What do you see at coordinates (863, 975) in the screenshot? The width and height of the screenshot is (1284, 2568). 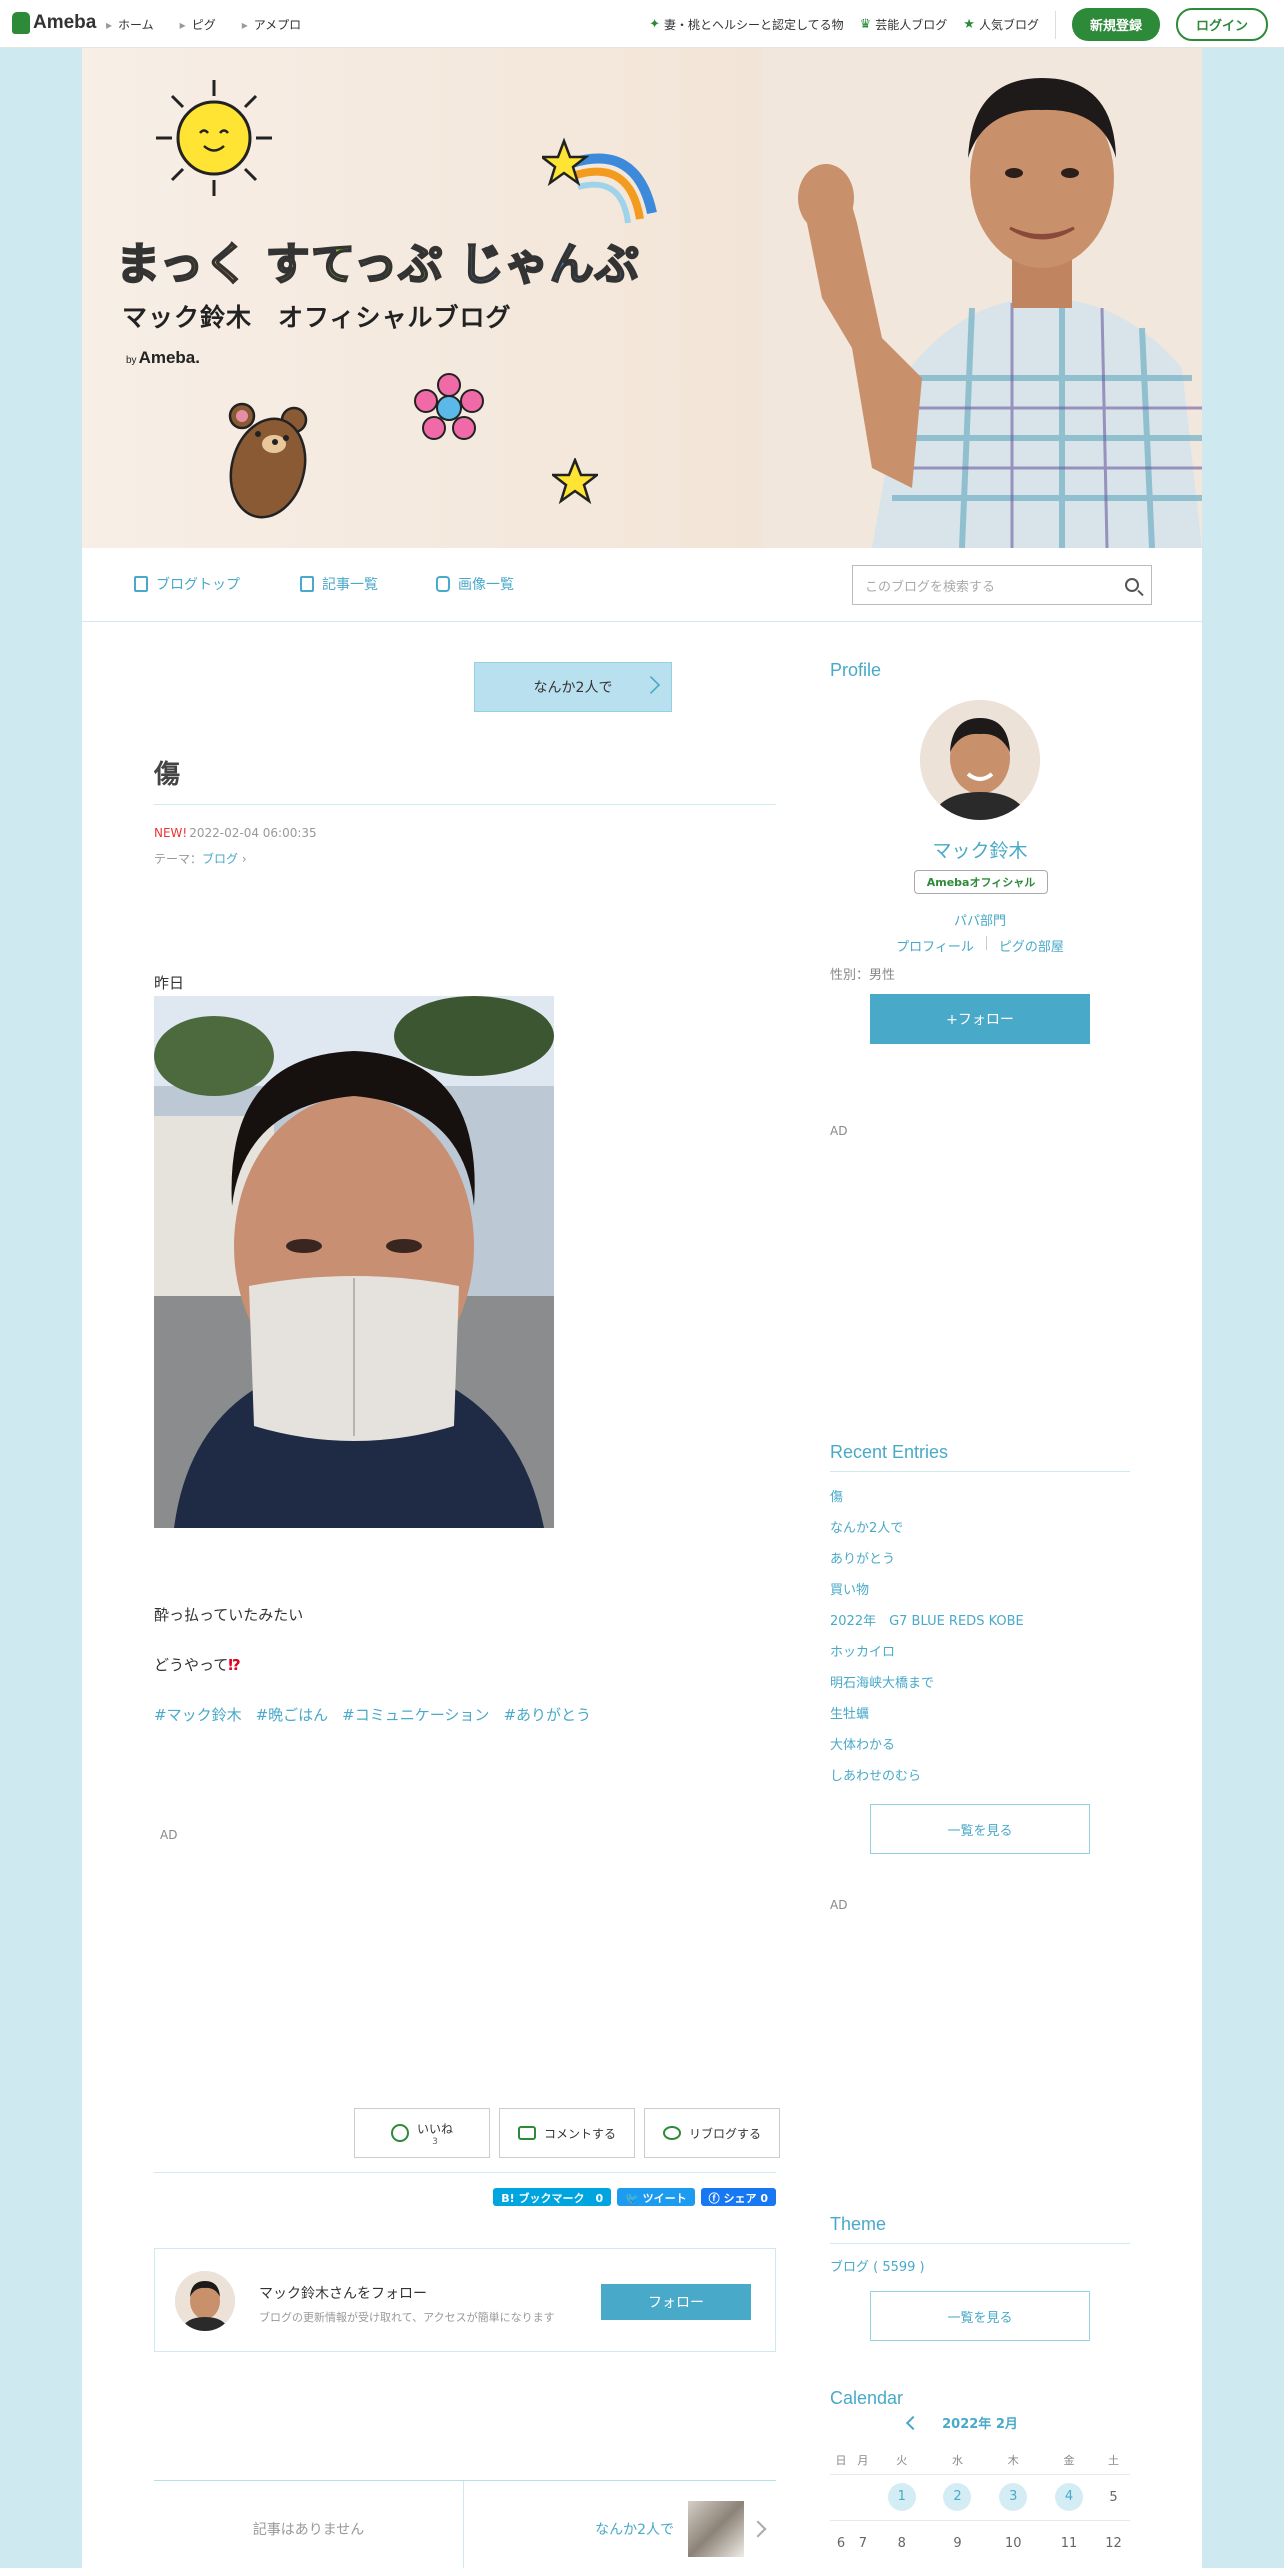 I see `profile-gender: 性別：男性` at bounding box center [863, 975].